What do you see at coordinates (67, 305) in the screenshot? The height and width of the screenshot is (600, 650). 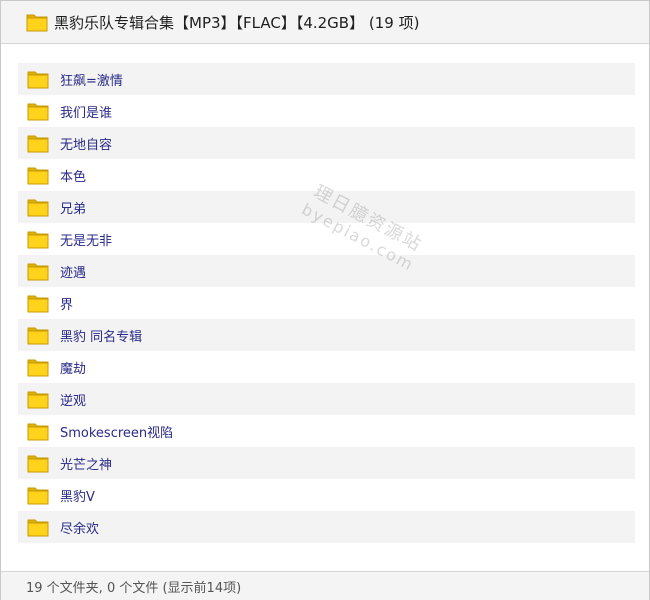 I see `folder-name: 界` at bounding box center [67, 305].